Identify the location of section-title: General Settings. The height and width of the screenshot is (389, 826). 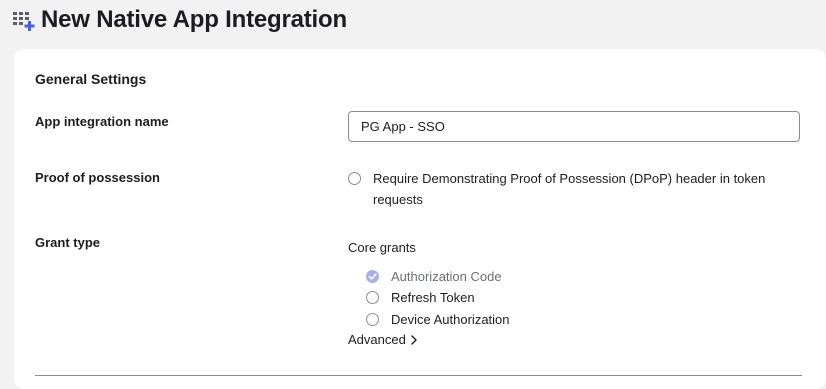
(91, 79).